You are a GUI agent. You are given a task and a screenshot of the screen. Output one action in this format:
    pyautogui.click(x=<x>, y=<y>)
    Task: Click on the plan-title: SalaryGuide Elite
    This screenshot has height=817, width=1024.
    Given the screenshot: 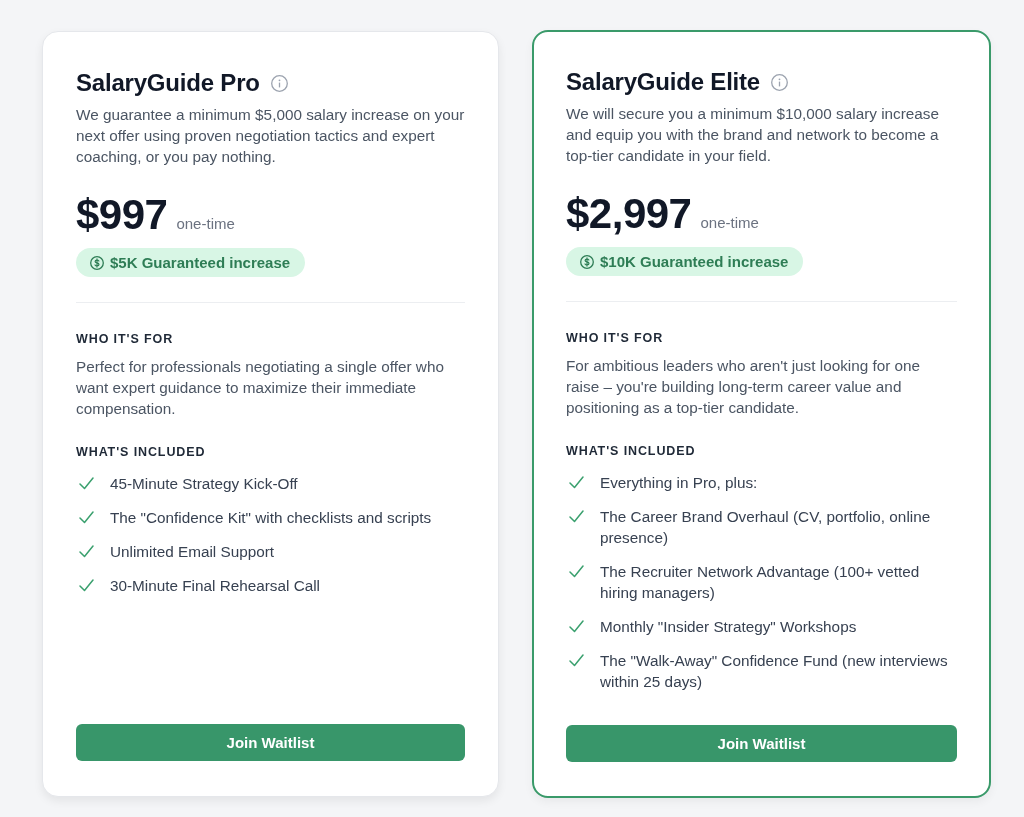 What is the action you would take?
    pyautogui.click(x=663, y=82)
    